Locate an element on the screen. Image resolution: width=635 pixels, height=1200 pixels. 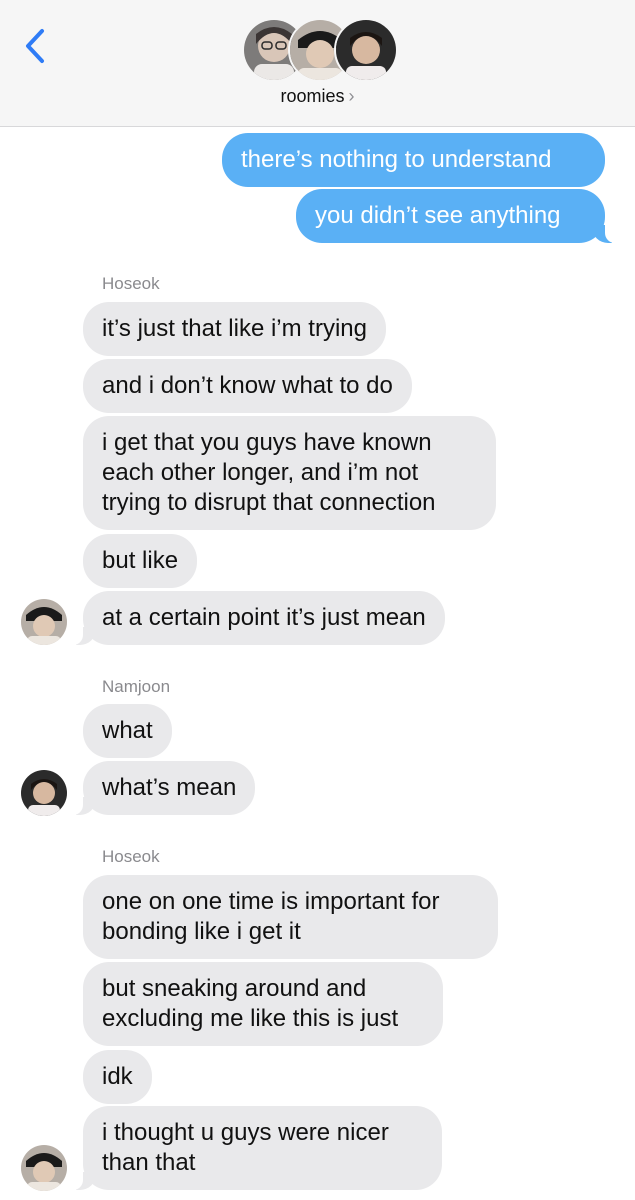
message-text-line: bonding like i get it is located at coordinates (201, 931).